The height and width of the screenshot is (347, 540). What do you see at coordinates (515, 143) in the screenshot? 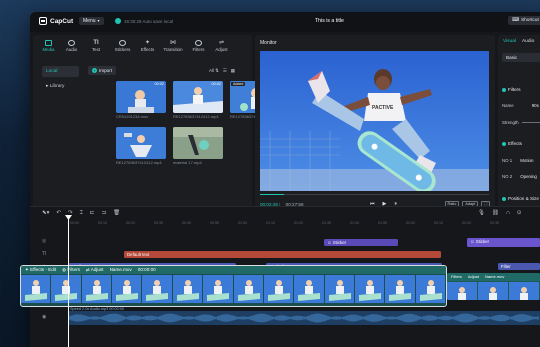
I see `effects-section-label: Effects` at bounding box center [515, 143].